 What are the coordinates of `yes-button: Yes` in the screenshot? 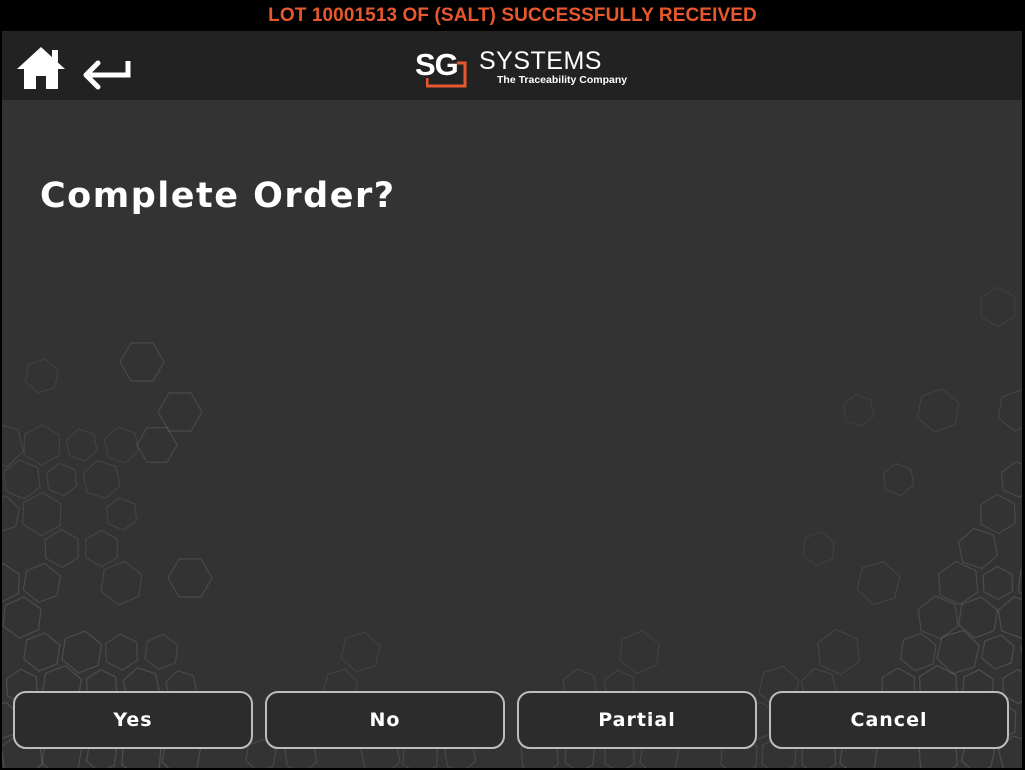 It's located at (133, 720).